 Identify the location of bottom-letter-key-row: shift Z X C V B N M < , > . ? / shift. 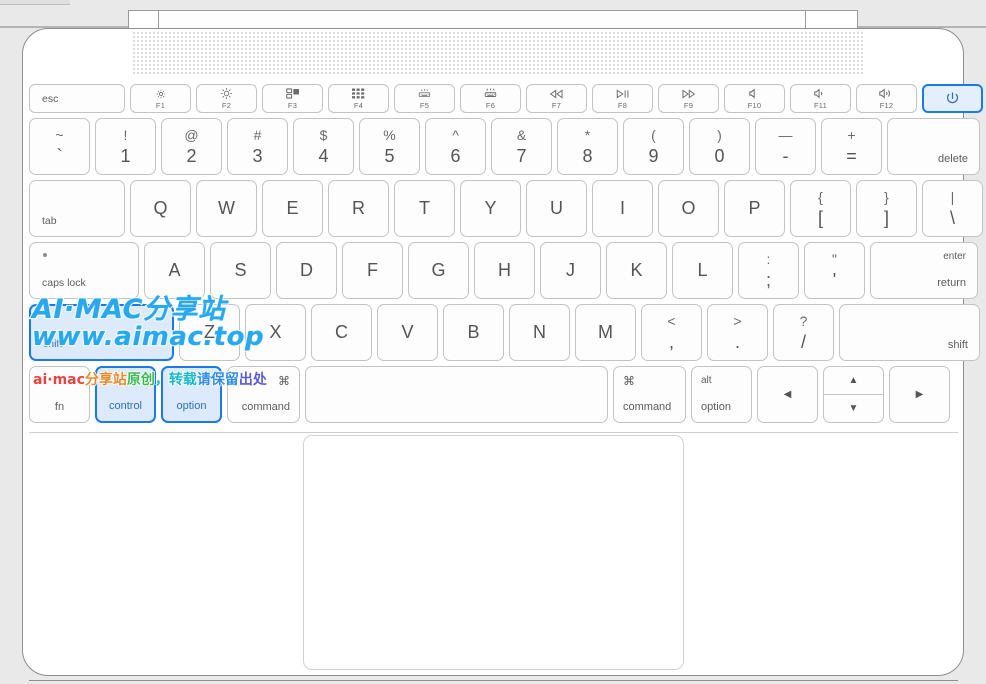
(504, 332).